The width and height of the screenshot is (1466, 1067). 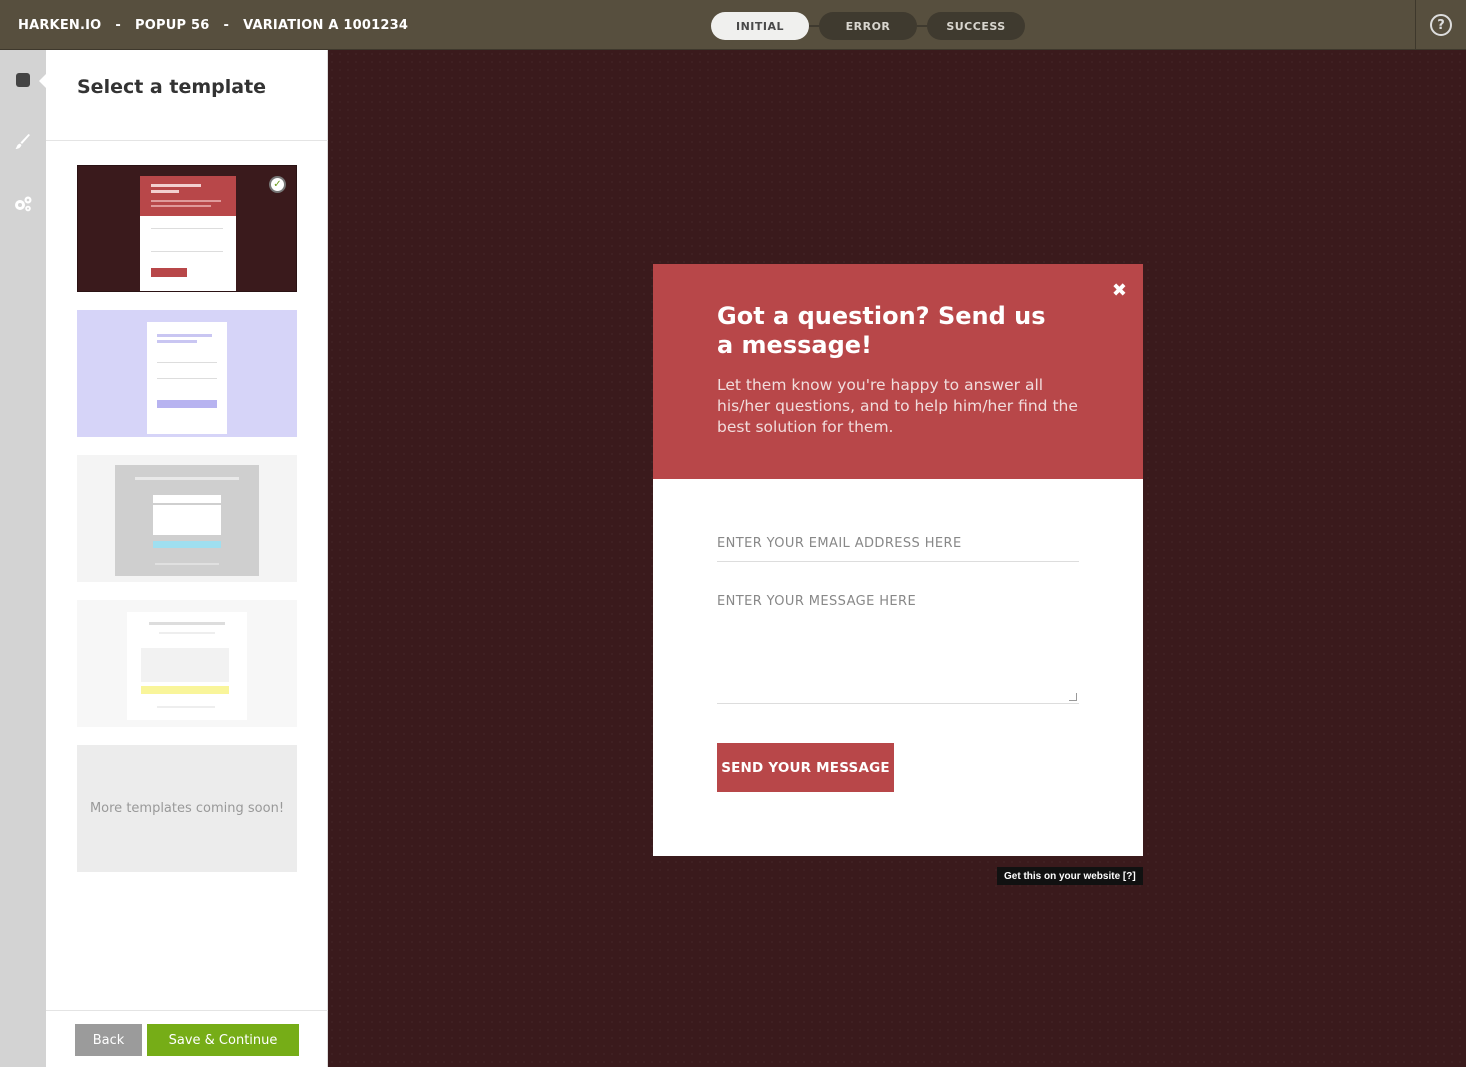 What do you see at coordinates (1070, 876) in the screenshot?
I see `get-on-website-link: Get this on your website [?]` at bounding box center [1070, 876].